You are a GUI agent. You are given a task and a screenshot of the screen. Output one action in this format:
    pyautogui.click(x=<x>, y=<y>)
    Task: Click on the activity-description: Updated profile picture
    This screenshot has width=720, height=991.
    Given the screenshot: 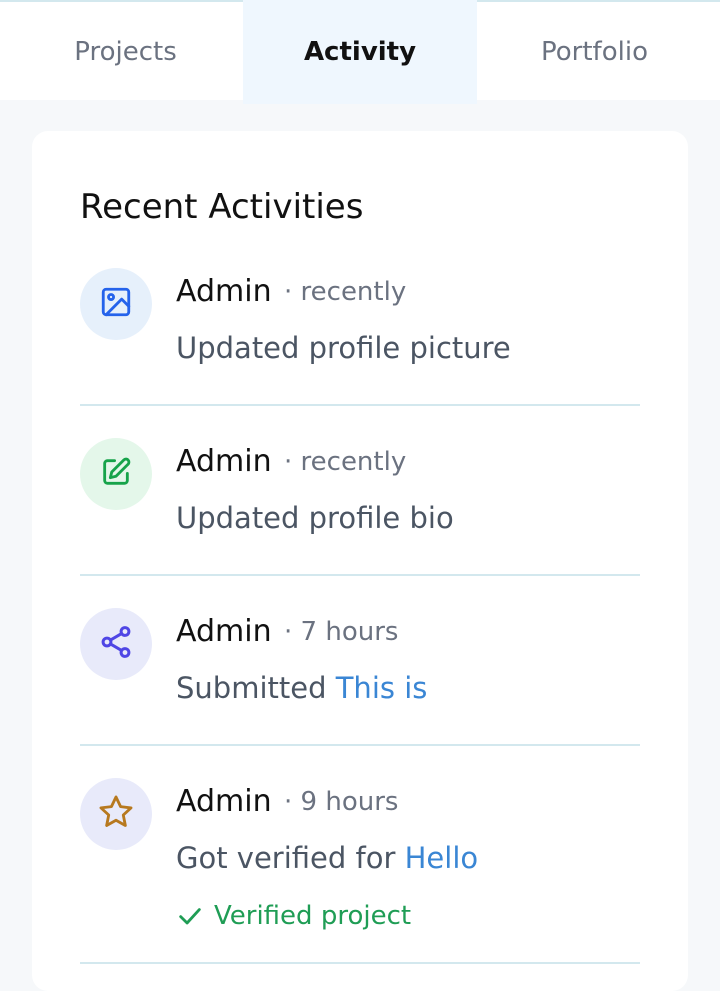 What is the action you would take?
    pyautogui.click(x=343, y=348)
    